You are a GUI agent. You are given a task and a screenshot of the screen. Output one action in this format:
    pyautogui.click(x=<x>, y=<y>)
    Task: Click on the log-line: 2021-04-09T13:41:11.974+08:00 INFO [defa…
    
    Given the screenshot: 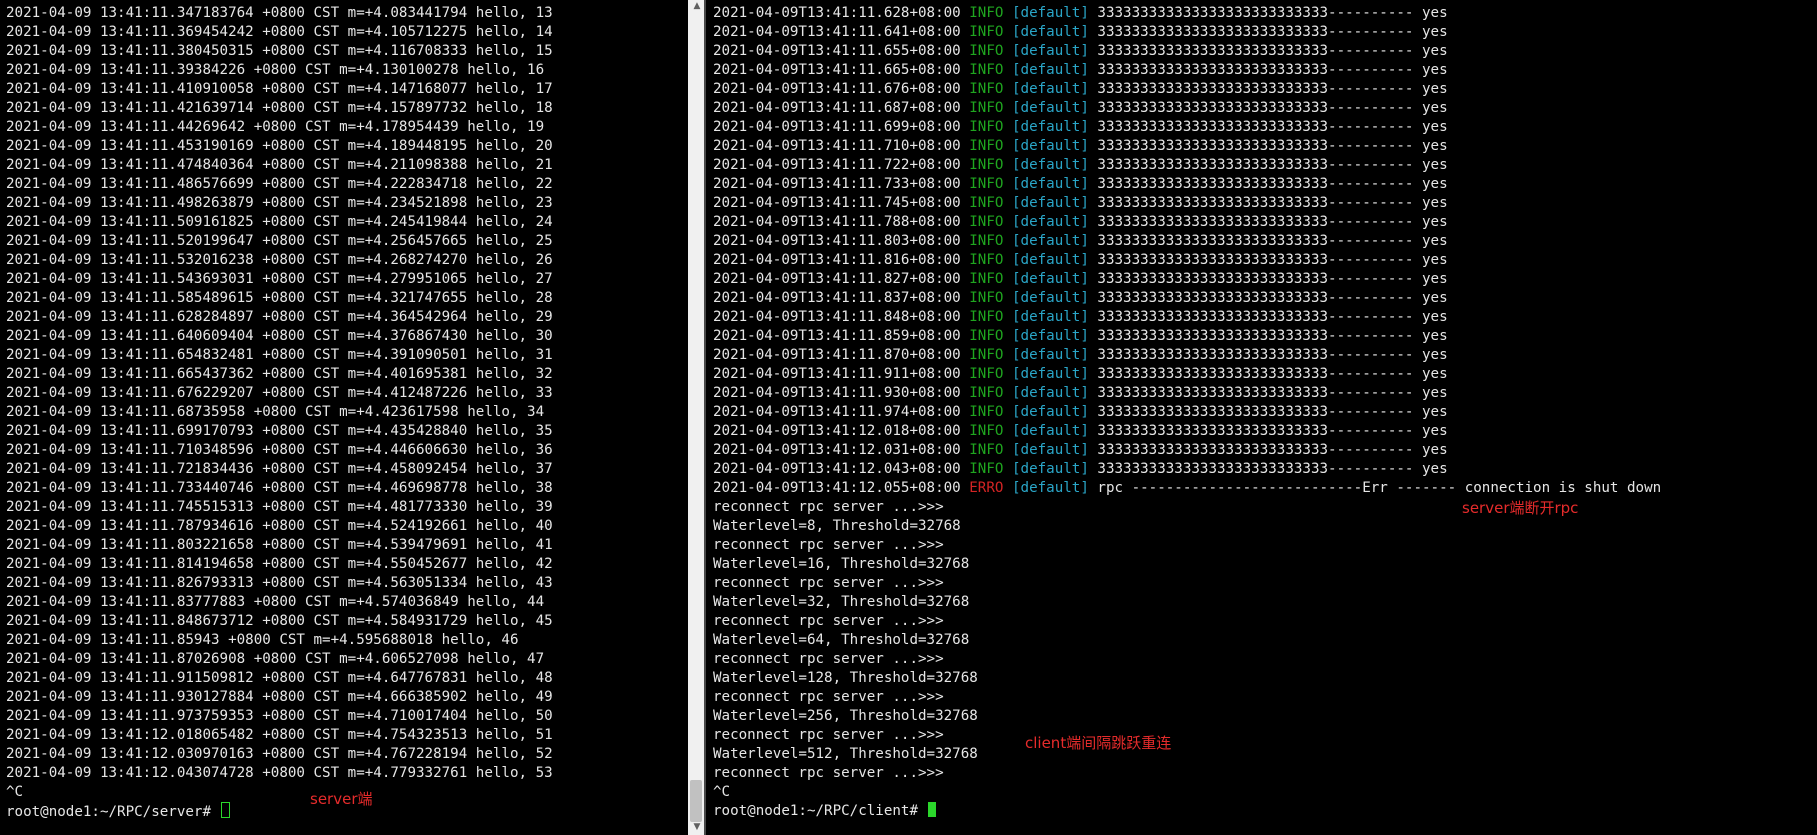 What is the action you would take?
    pyautogui.click(x=1187, y=412)
    